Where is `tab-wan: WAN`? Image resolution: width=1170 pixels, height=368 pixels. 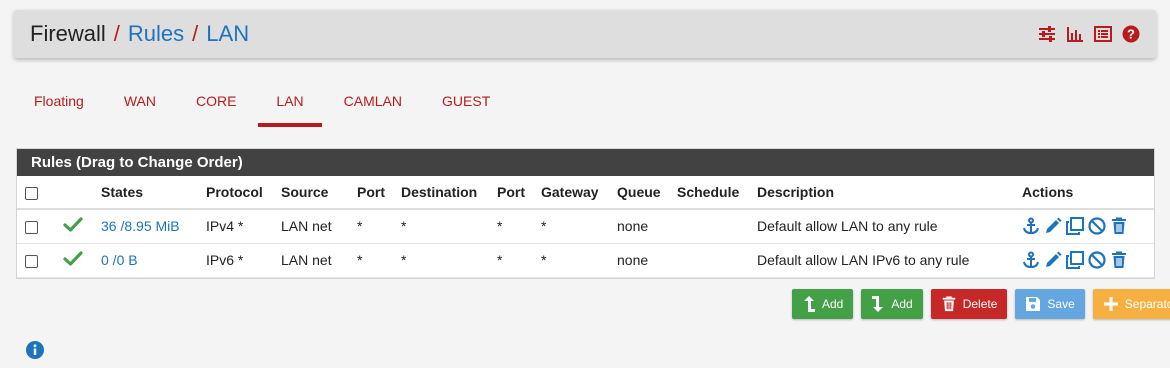 tab-wan: WAN is located at coordinates (140, 103).